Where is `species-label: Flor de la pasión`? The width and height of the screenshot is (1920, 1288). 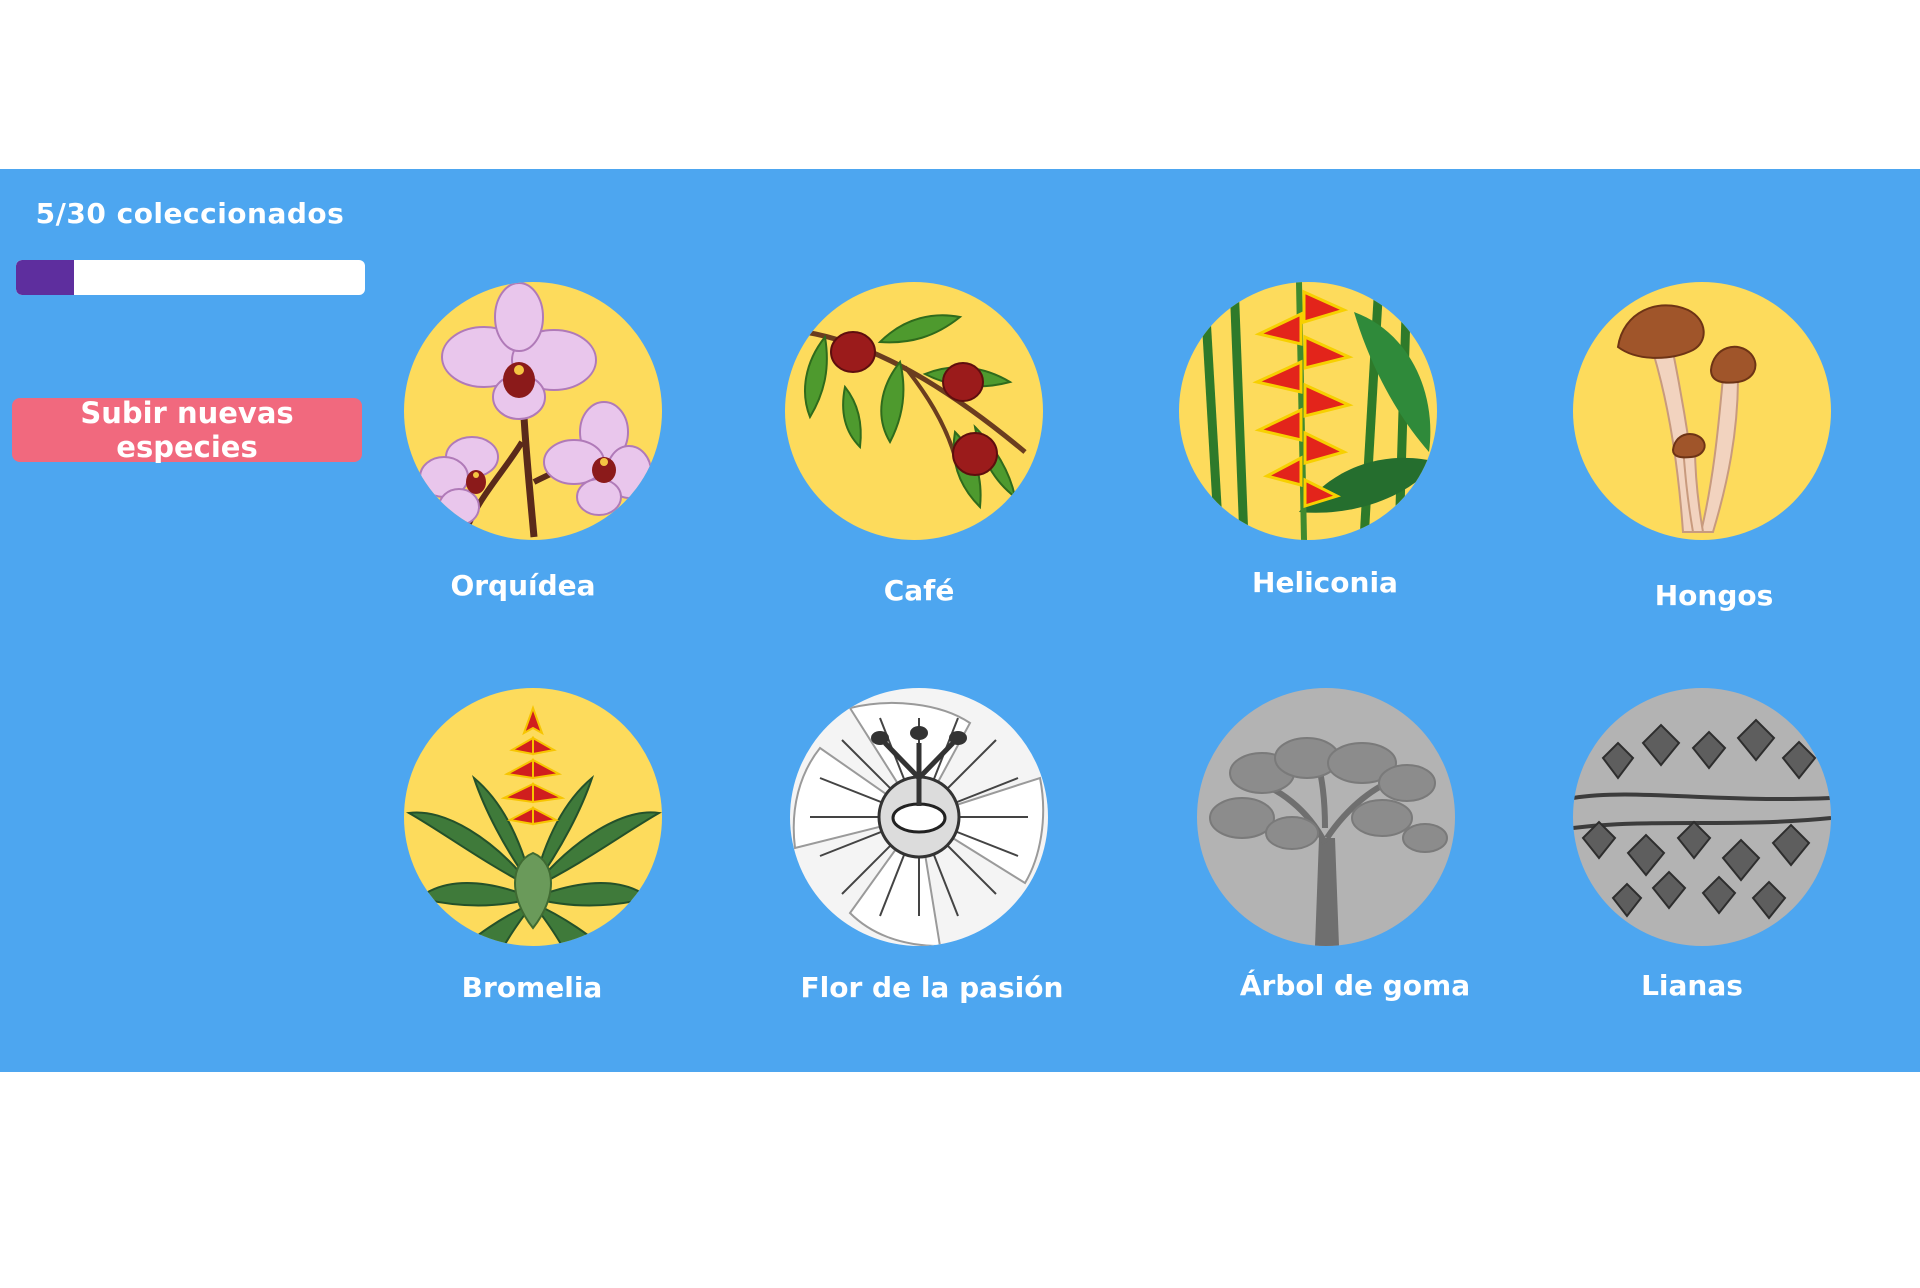 species-label: Flor de la pasión is located at coordinates (932, 987).